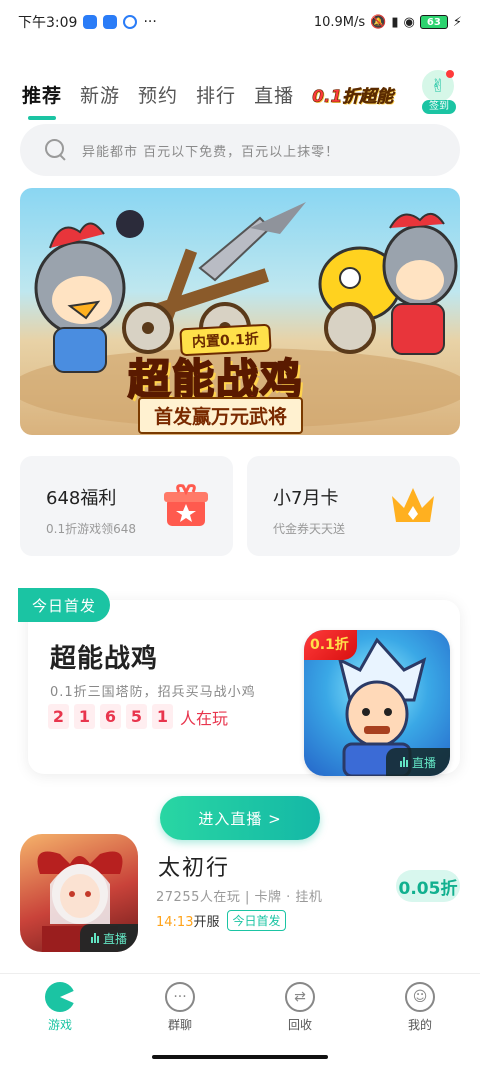  Describe the element at coordinates (420, 997) in the screenshot. I see `profile-icon: ☺` at that location.